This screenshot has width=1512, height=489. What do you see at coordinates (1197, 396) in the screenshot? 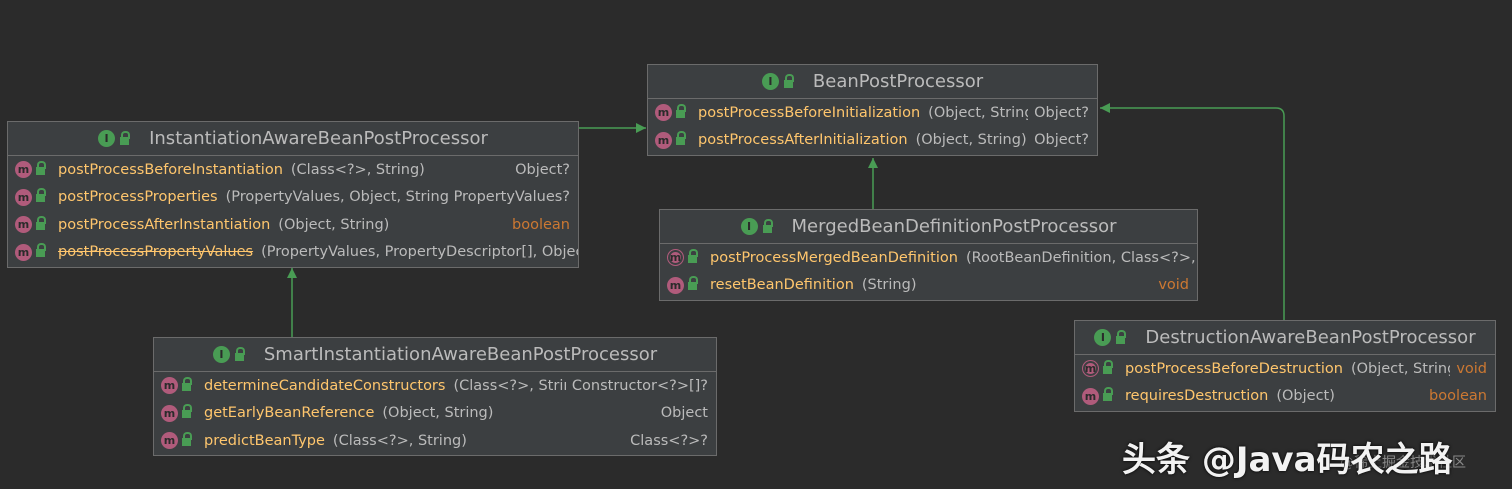
I see `method-name: requiresDestruction` at bounding box center [1197, 396].